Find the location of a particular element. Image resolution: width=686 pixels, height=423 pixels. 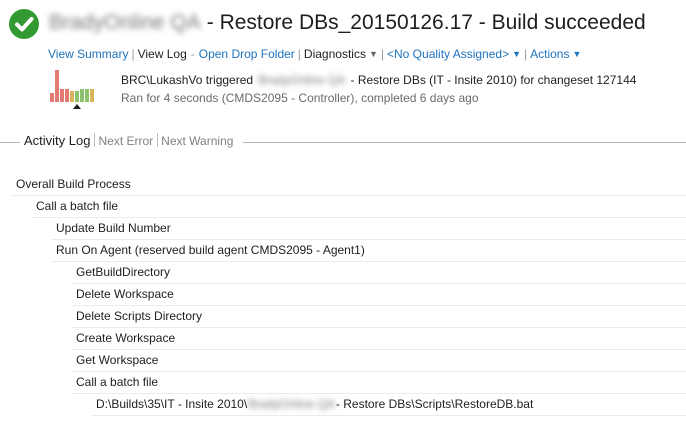

quality-menu: <No Quality Assigned> ▼ is located at coordinates (454, 54).